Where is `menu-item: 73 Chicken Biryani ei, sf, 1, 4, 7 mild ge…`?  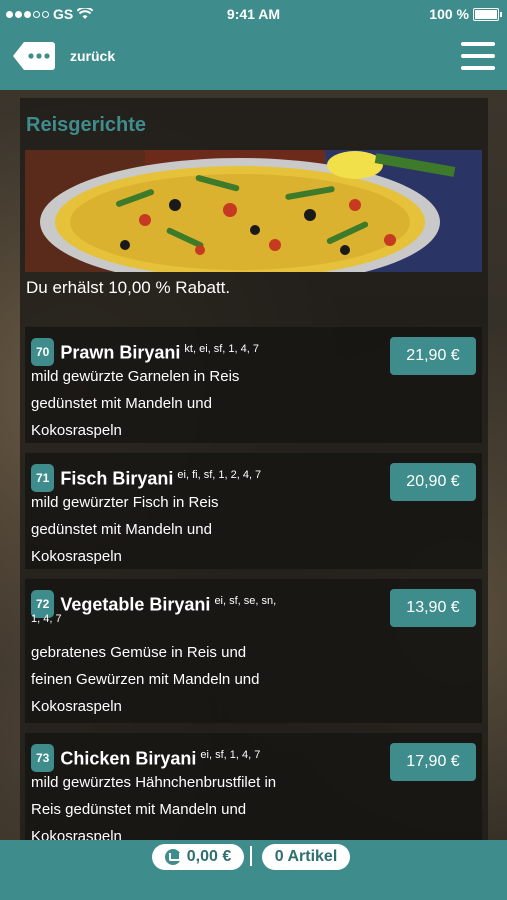
menu-item: 73 Chicken Biryani ei, sf, 1, 4, 7 mild ge… is located at coordinates (253, 786).